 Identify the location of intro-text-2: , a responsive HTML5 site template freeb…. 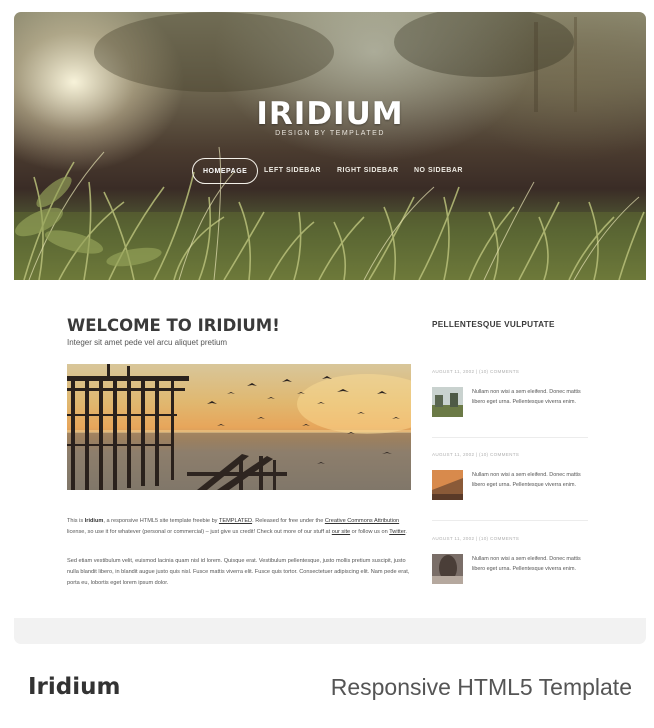
(161, 521).